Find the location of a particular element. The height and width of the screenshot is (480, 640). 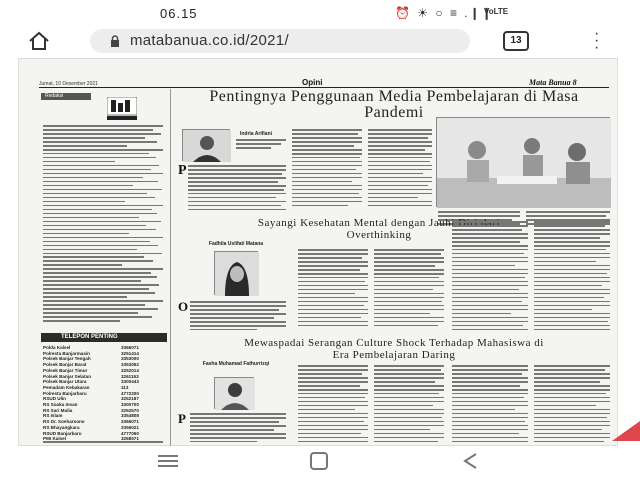

telepon-number: 3252014 is located at coordinates (130, 370).